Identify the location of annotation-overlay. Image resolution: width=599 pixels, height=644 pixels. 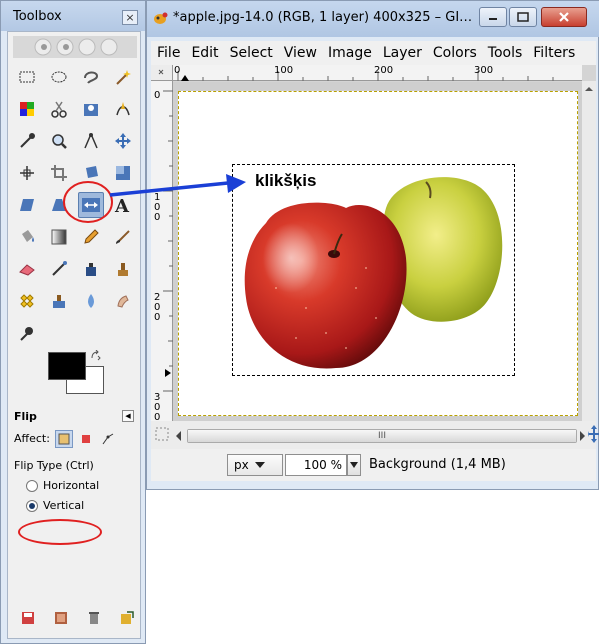
(154, 198).